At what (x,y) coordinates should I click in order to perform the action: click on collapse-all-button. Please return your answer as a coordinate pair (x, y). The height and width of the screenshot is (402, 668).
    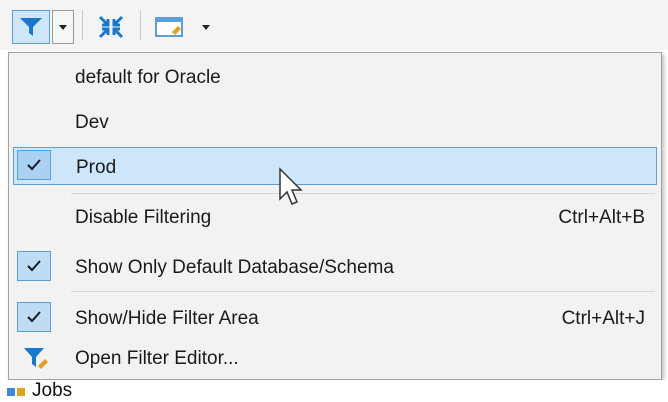
    Looking at the image, I should click on (111, 27).